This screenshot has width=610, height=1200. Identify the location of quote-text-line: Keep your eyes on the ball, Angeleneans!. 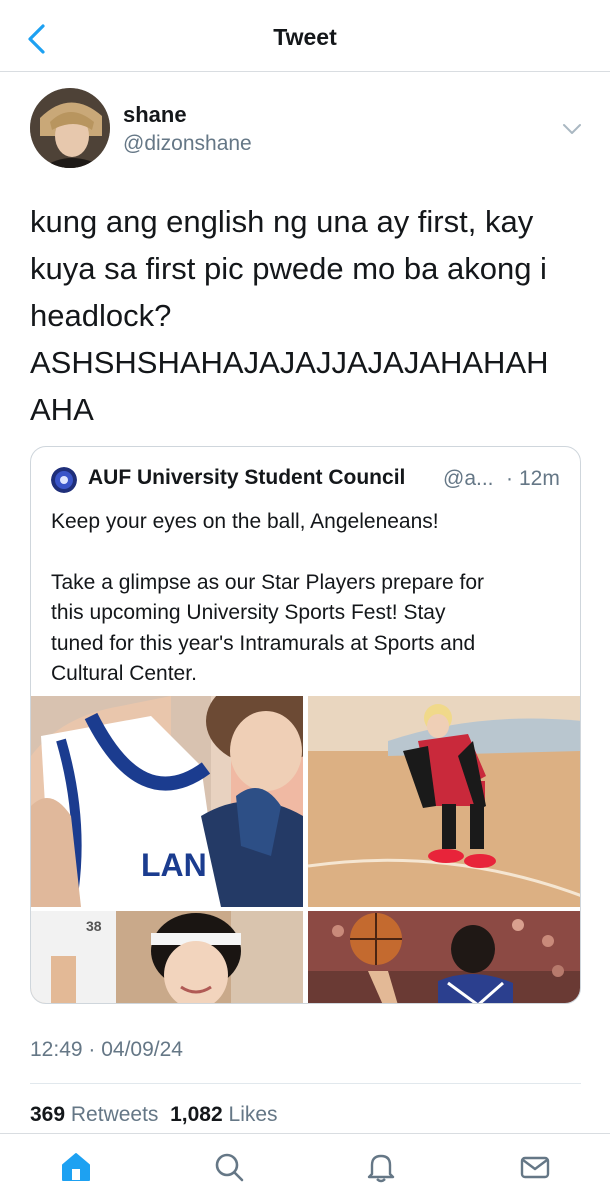
(245, 521).